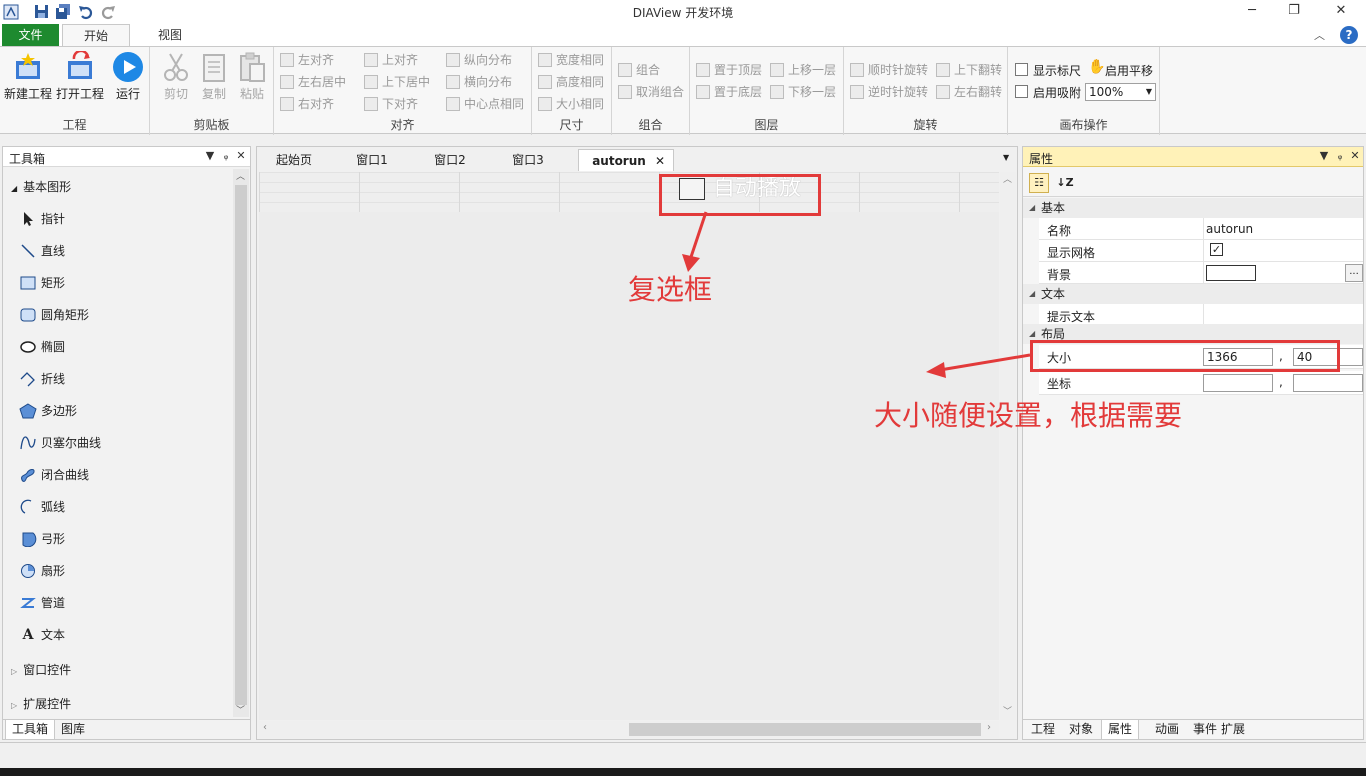 This screenshot has height=776, width=1366. Describe the element at coordinates (1120, 92) in the screenshot. I see `zoom-select: 100% ▼` at that location.